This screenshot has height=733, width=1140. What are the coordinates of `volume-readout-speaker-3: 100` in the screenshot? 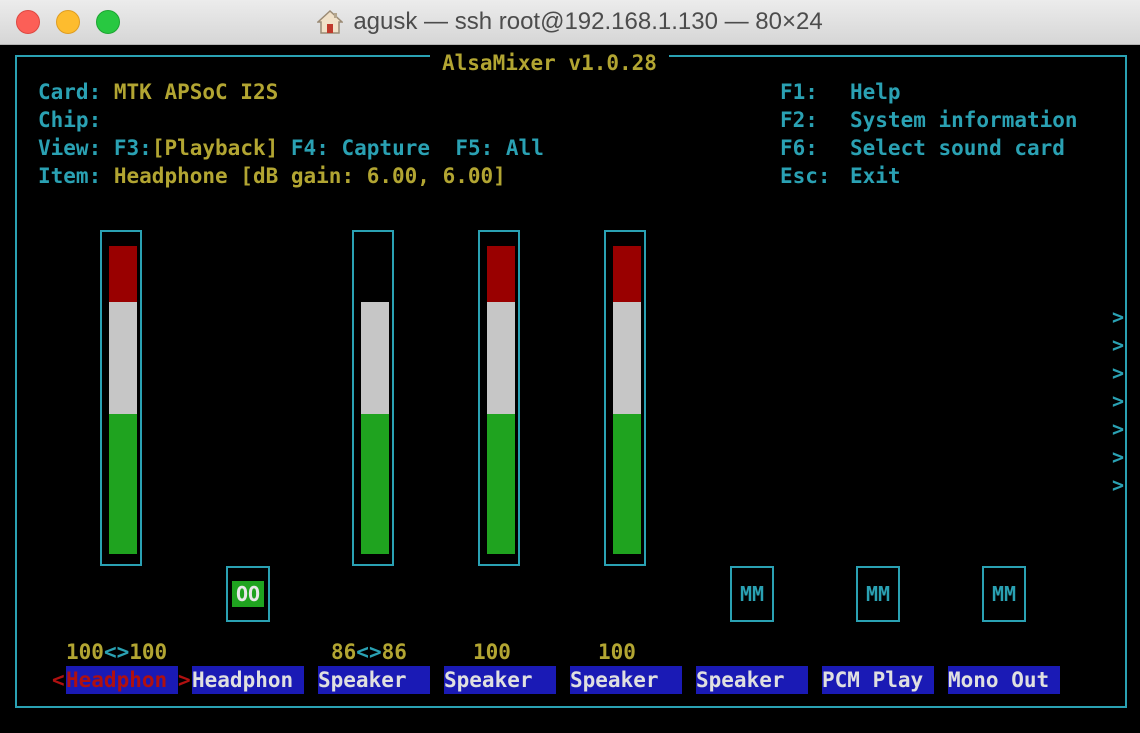 It's located at (617, 652).